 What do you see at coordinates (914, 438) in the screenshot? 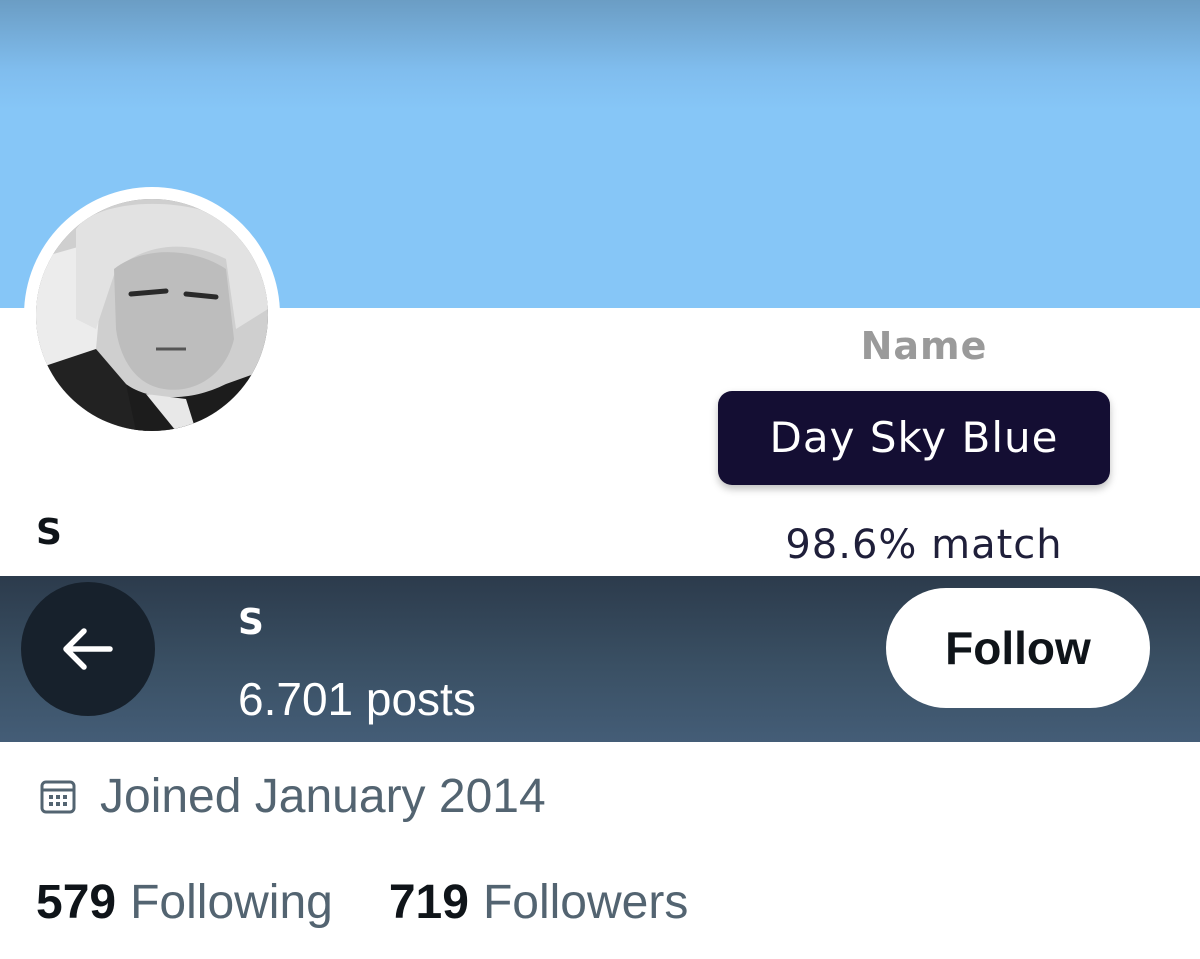
I see `color-name-pill: Day Sky Blue` at bounding box center [914, 438].